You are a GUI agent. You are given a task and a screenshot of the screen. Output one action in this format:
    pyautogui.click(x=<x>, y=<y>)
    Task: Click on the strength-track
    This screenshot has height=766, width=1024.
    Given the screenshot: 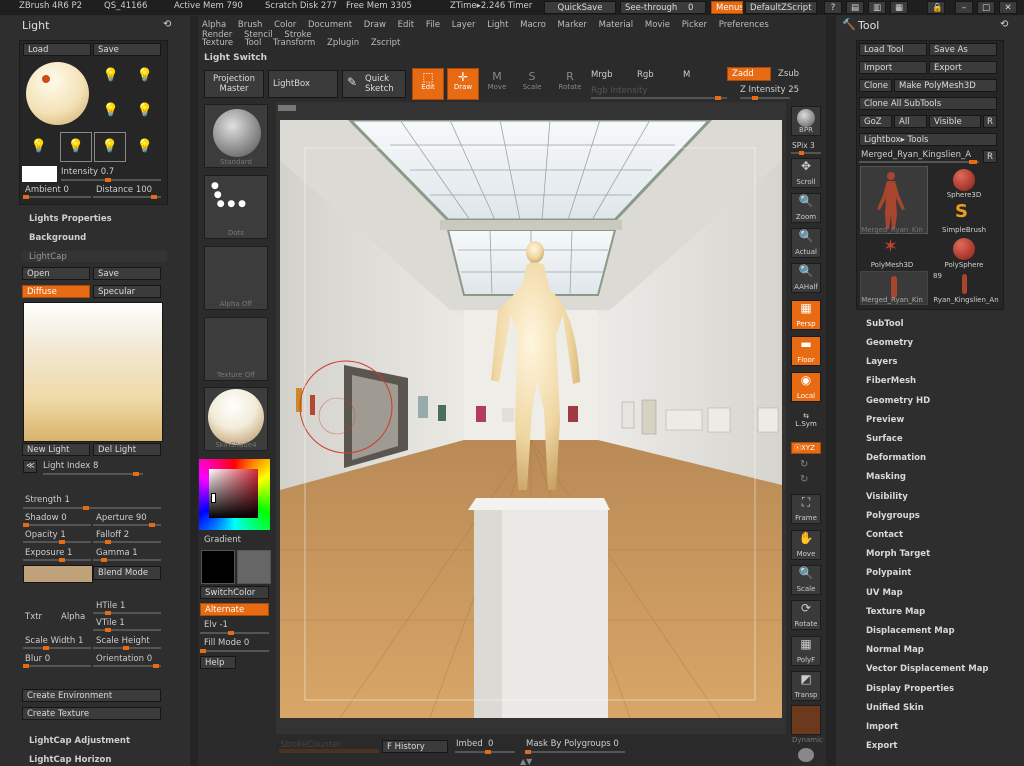 What is the action you would take?
    pyautogui.click(x=92, y=508)
    